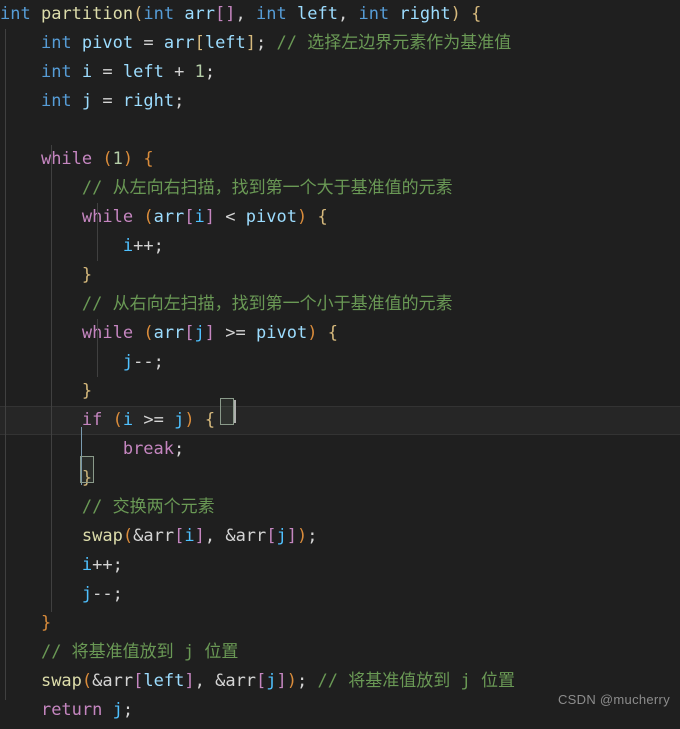 Image resolution: width=680 pixels, height=729 pixels. I want to click on code-line: break;, so click(340, 449).